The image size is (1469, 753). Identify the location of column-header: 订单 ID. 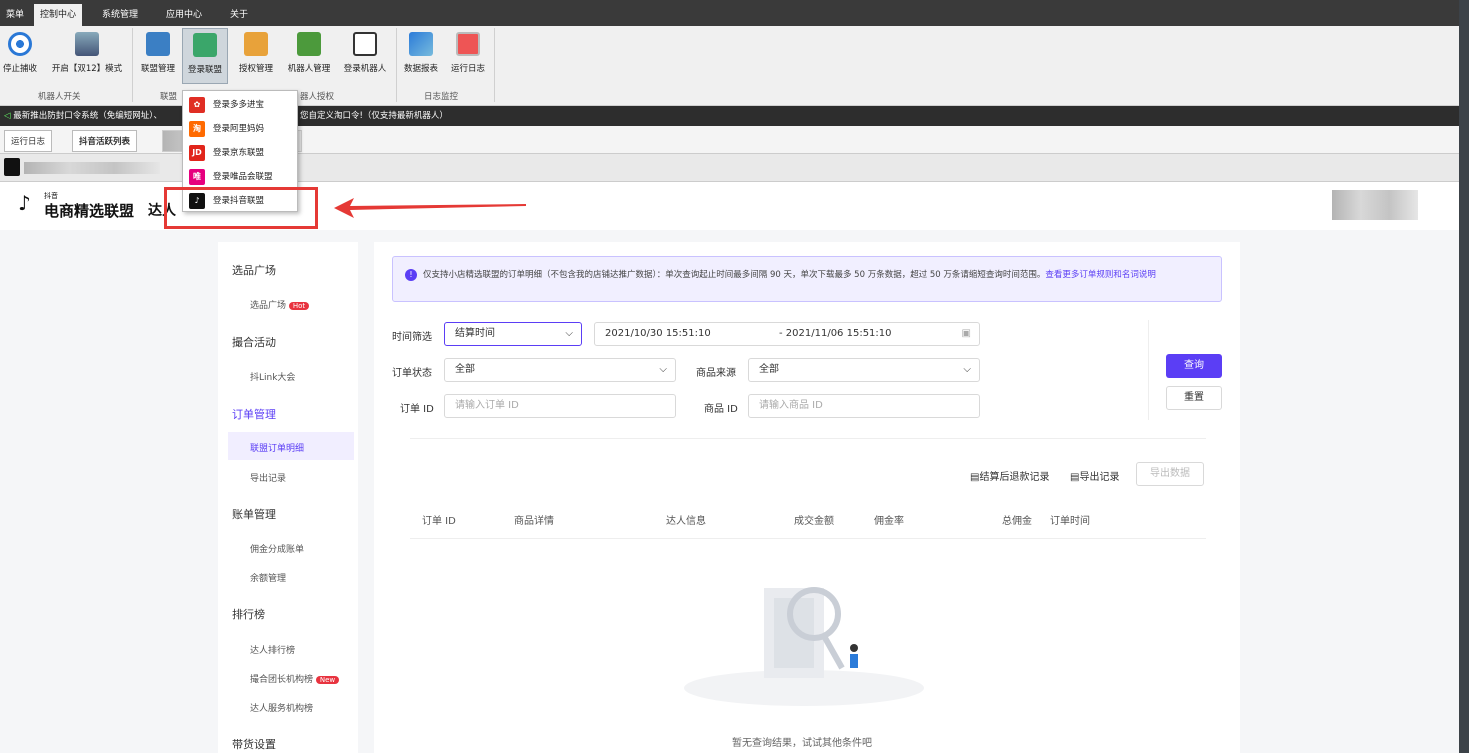
(439, 521).